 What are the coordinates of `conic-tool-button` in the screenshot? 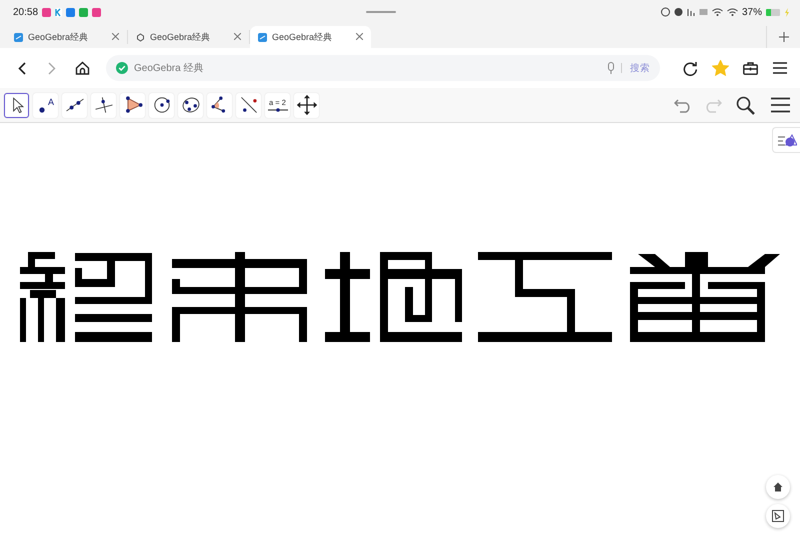 It's located at (190, 105).